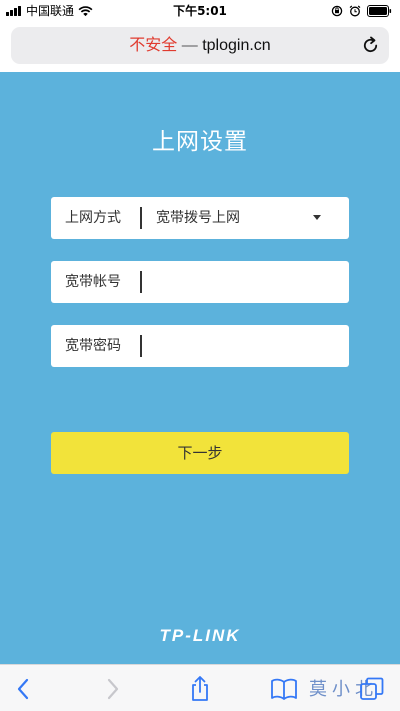 The height and width of the screenshot is (711, 400). I want to click on share-icon, so click(200, 689).